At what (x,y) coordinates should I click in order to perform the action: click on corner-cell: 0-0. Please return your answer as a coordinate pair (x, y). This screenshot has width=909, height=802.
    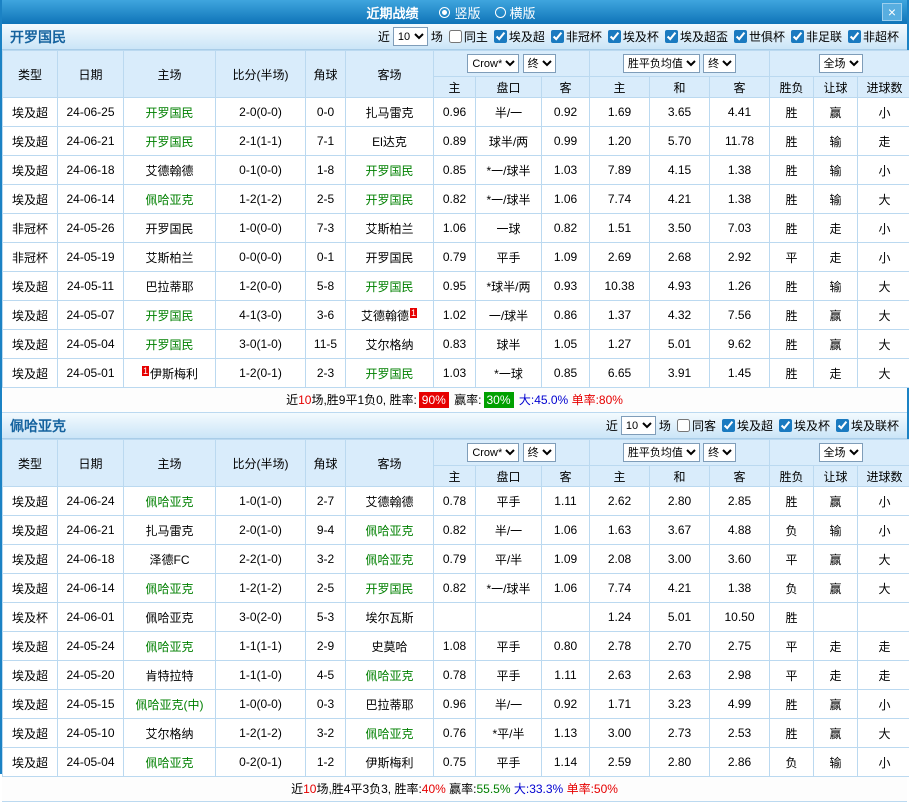
    Looking at the image, I should click on (326, 112).